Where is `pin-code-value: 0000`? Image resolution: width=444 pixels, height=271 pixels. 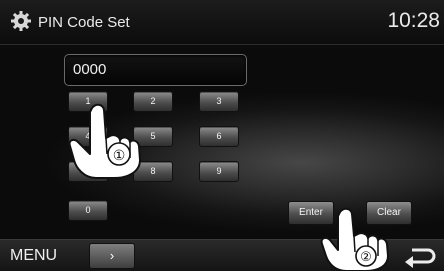
pin-code-value: 0000 is located at coordinates (90, 69).